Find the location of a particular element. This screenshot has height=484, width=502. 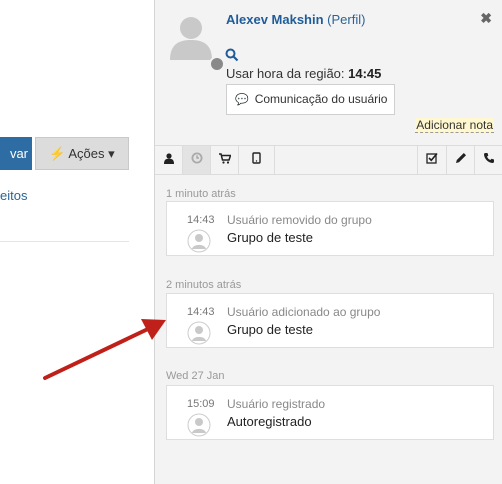

checkbox-icon is located at coordinates (432, 158).